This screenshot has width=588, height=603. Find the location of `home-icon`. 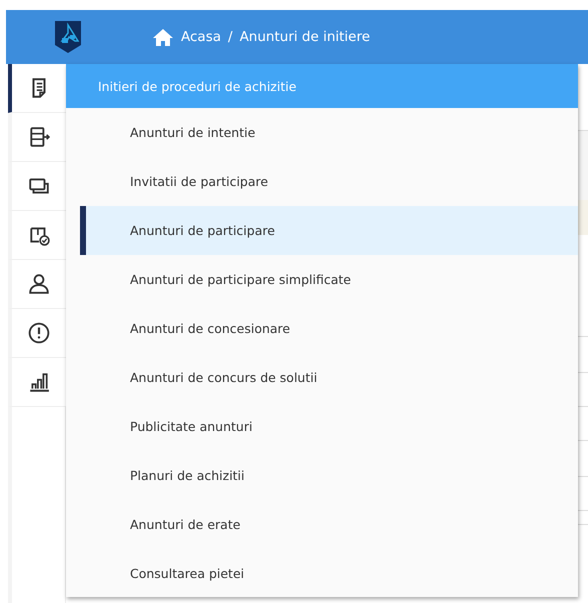

home-icon is located at coordinates (163, 37).